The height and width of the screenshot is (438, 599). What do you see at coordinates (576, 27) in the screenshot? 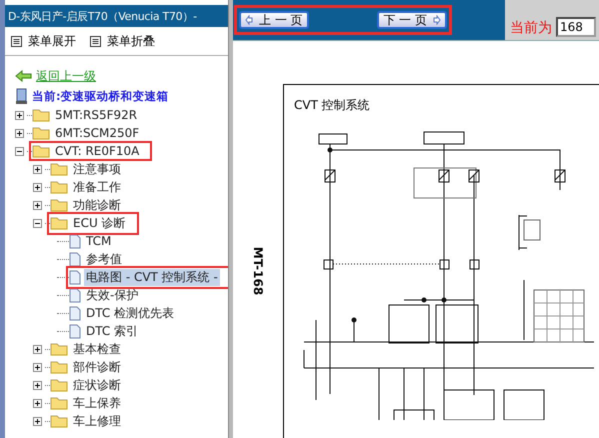
I see `page-number-field: 168` at bounding box center [576, 27].